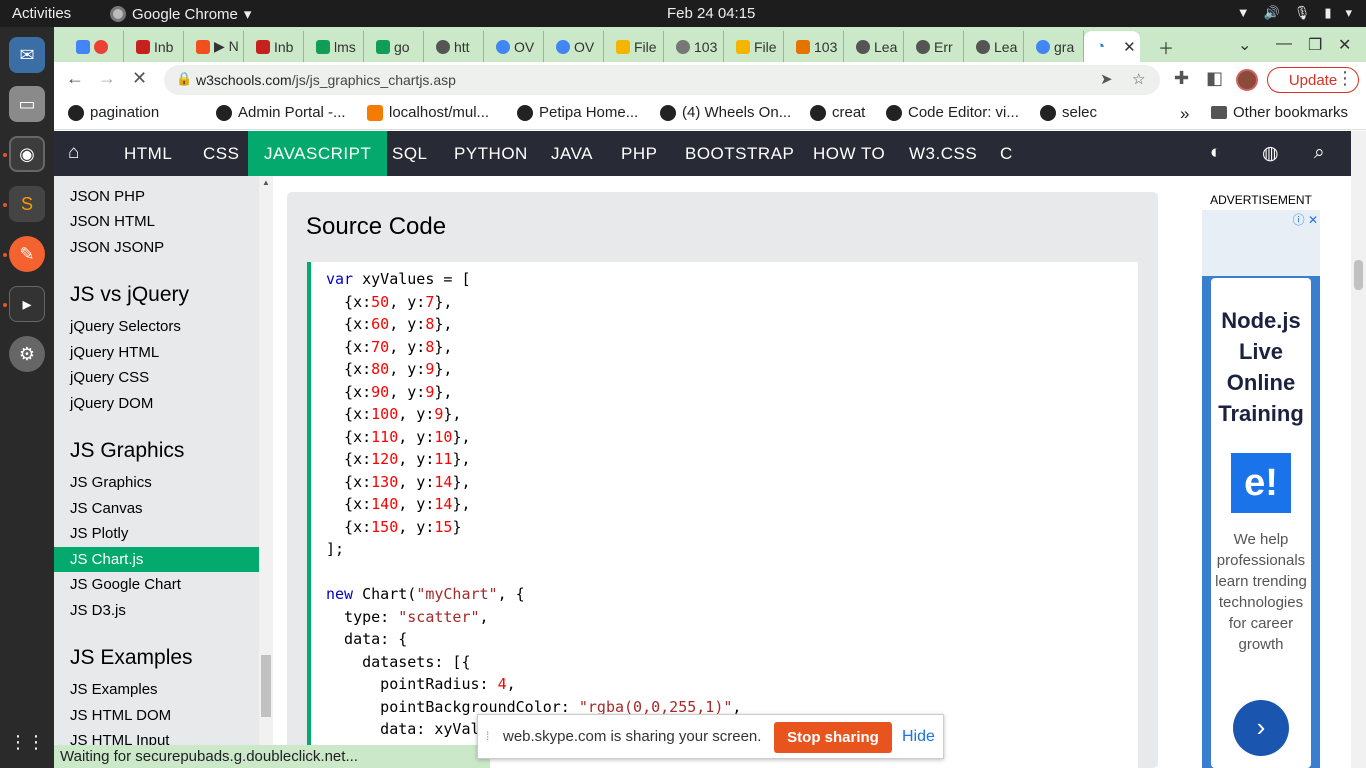 Image resolution: width=1366 pixels, height=768 pixels. What do you see at coordinates (410, 153) in the screenshot?
I see `nav-sql: SQL` at bounding box center [410, 153].